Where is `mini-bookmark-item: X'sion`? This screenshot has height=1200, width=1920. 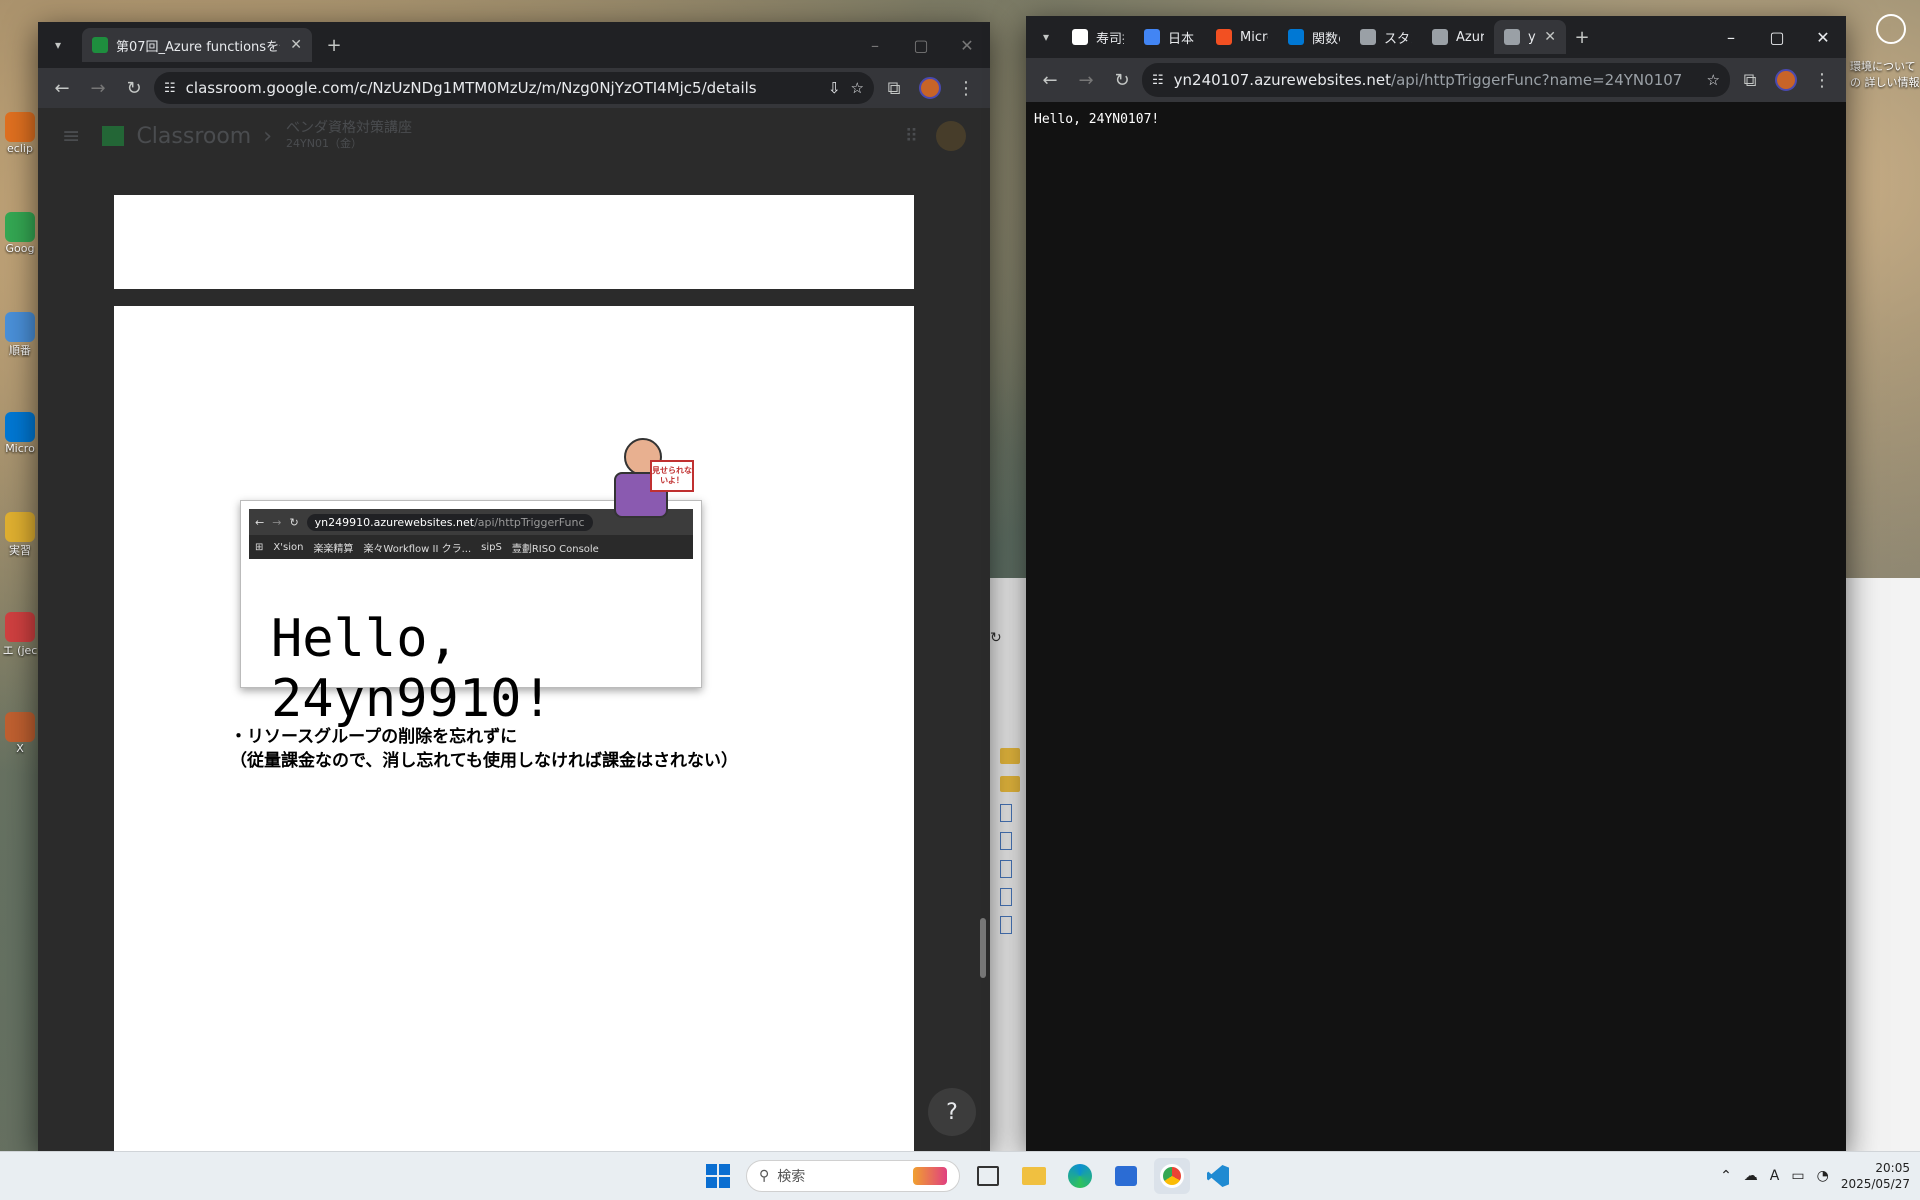 mini-bookmark-item: X'sion is located at coordinates (288, 547).